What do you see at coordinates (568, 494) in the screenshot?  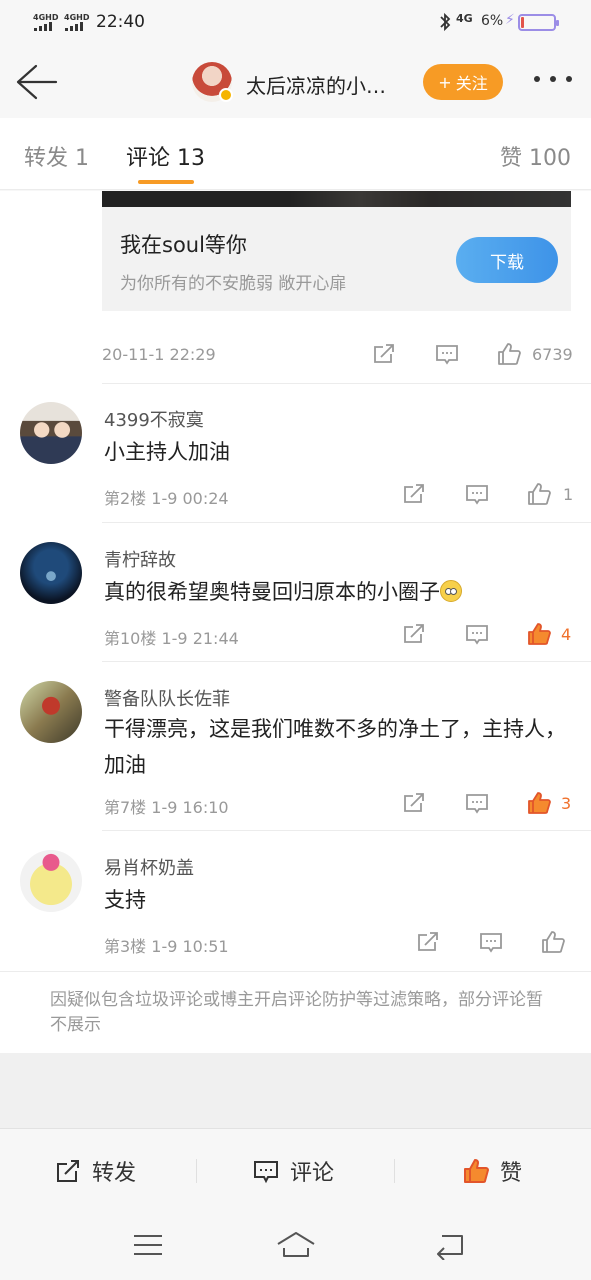 I see `comment-like-count: 1` at bounding box center [568, 494].